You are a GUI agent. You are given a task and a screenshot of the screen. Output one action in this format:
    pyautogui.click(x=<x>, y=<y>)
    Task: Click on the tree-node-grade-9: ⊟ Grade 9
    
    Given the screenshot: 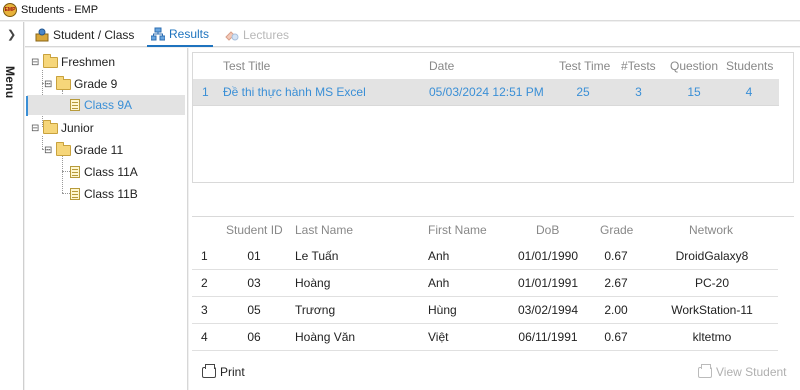 What is the action you would take?
    pyautogui.click(x=80, y=84)
    